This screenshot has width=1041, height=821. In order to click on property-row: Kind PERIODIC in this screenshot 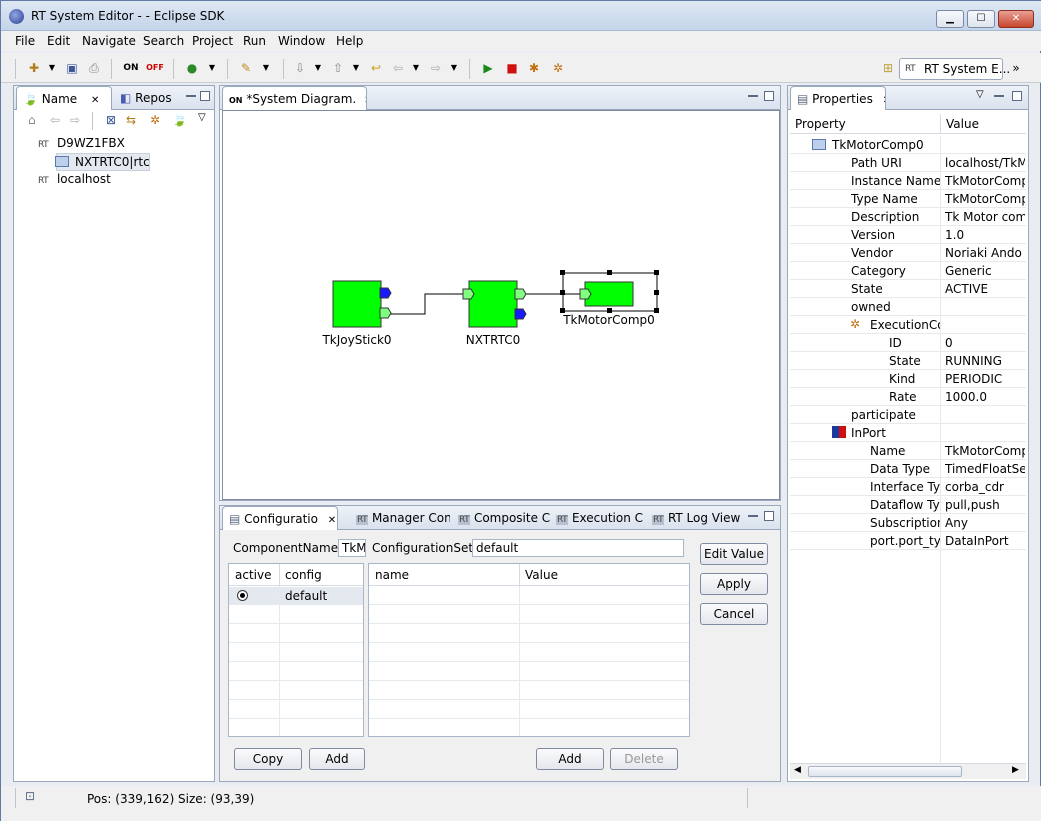, I will do `click(908, 379)`.